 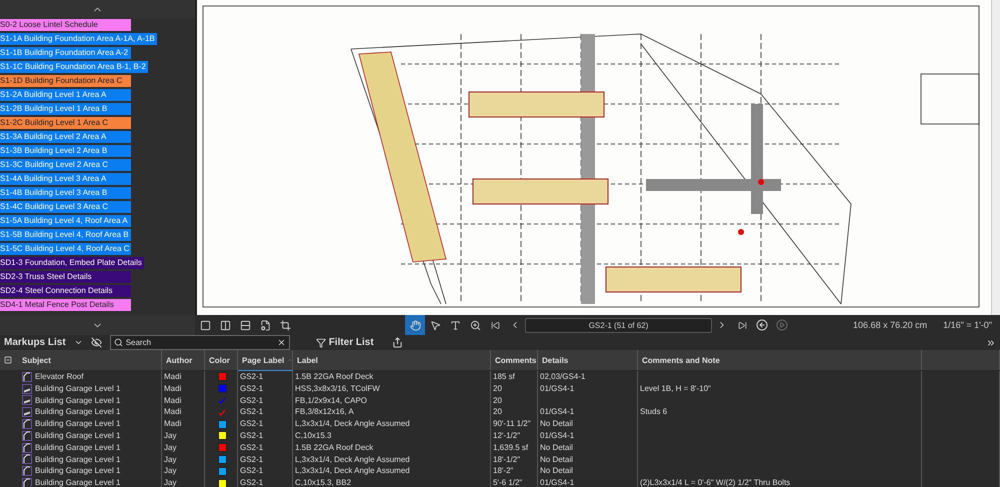 What do you see at coordinates (654, 412) in the screenshot?
I see `table-cell: Studs 6` at bounding box center [654, 412].